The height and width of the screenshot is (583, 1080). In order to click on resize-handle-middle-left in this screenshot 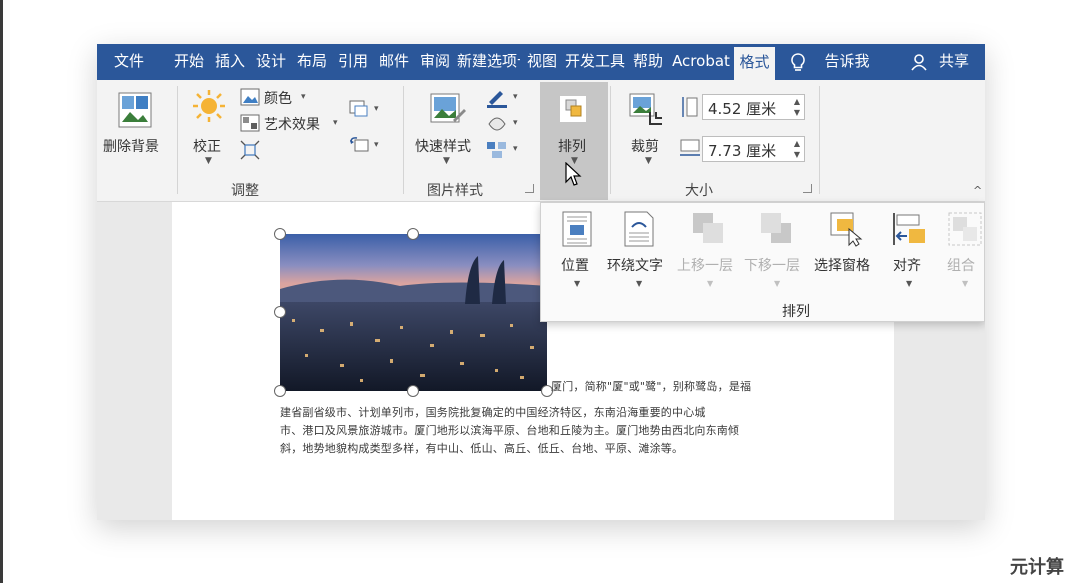, I will do `click(280, 312)`.